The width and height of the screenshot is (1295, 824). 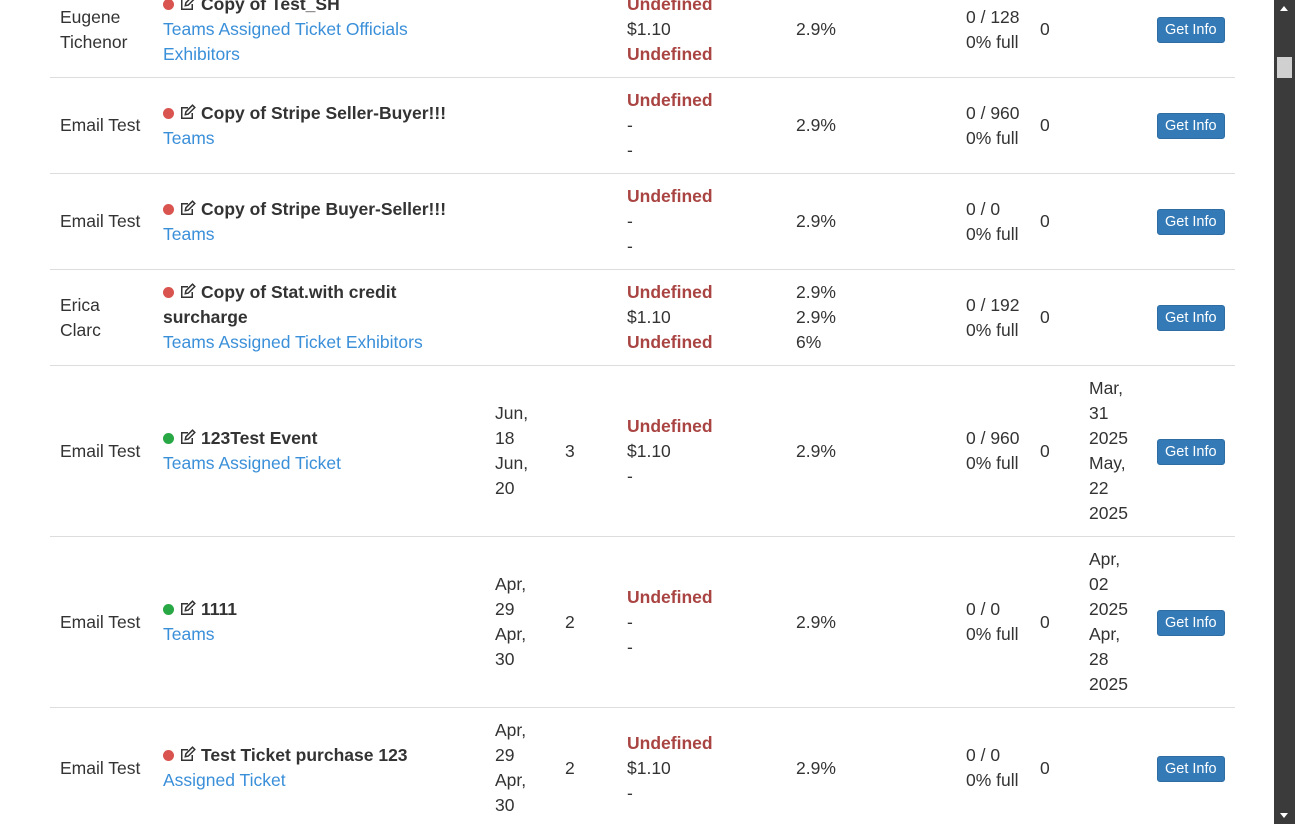 I want to click on owner-name-line: Email Test, so click(x=100, y=125).